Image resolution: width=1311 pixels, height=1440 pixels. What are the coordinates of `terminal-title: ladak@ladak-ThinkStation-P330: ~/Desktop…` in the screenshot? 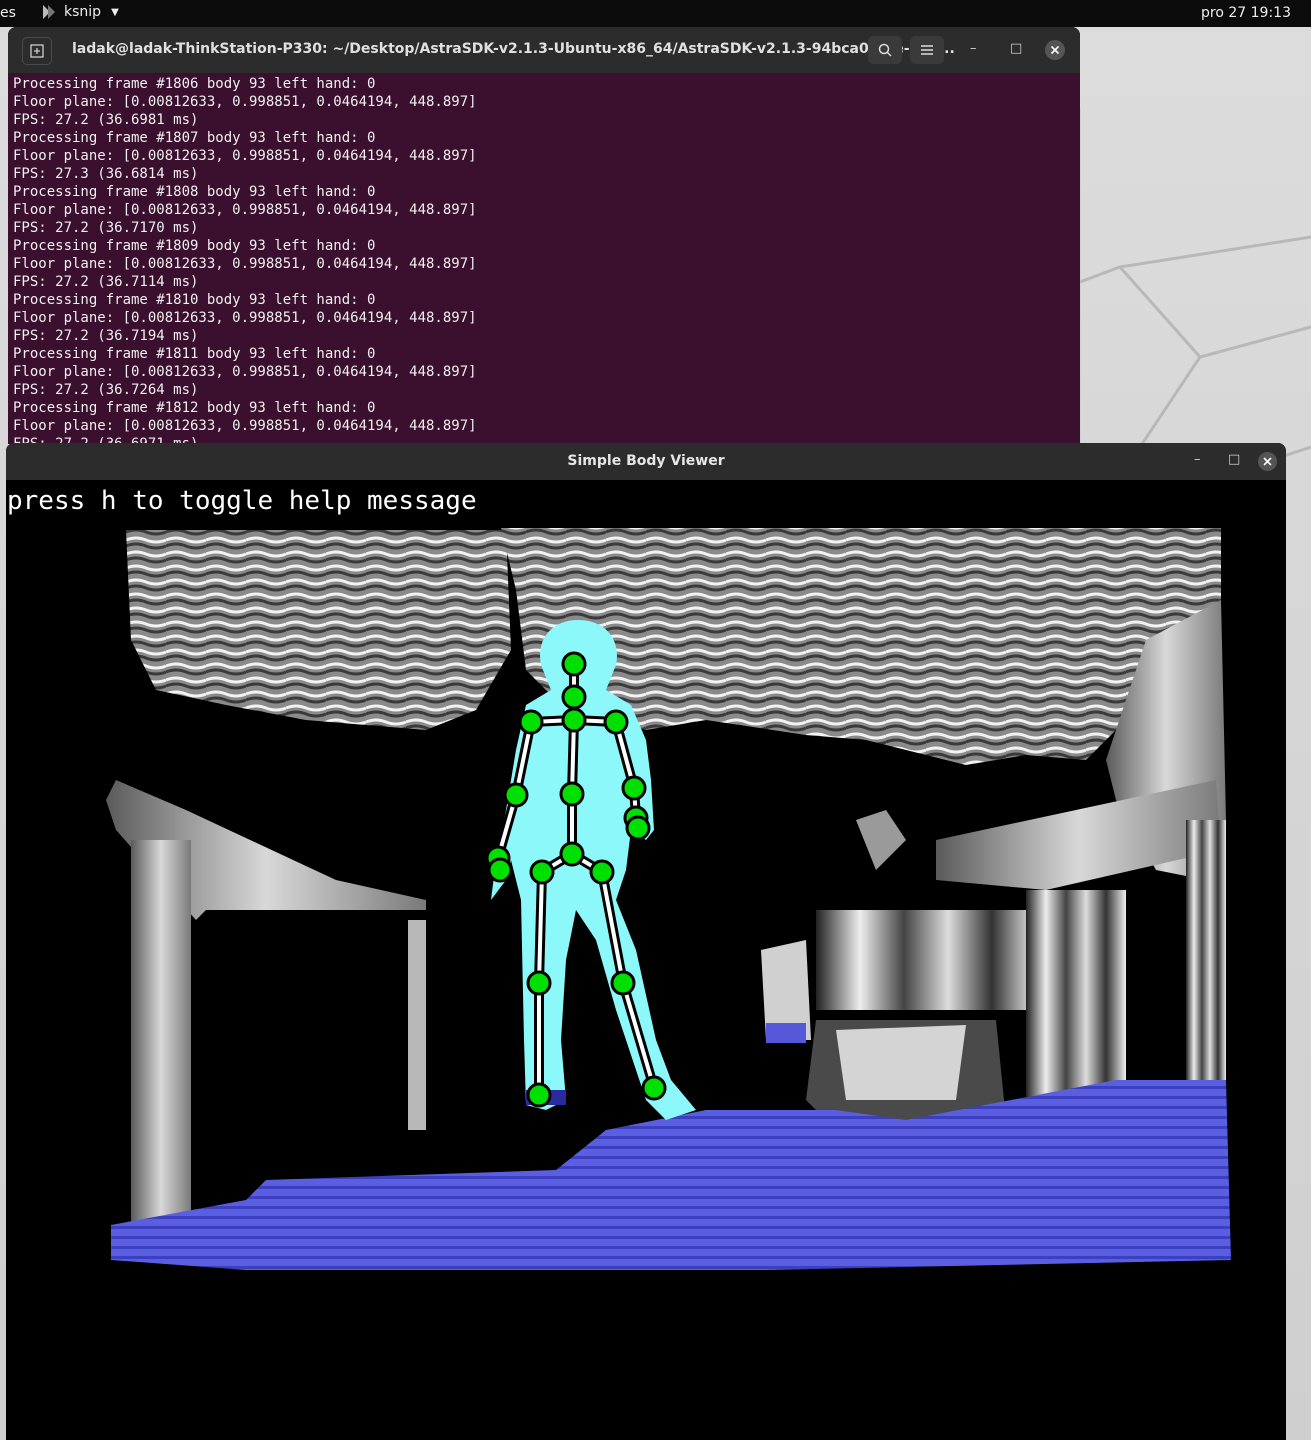 It's located at (513, 49).